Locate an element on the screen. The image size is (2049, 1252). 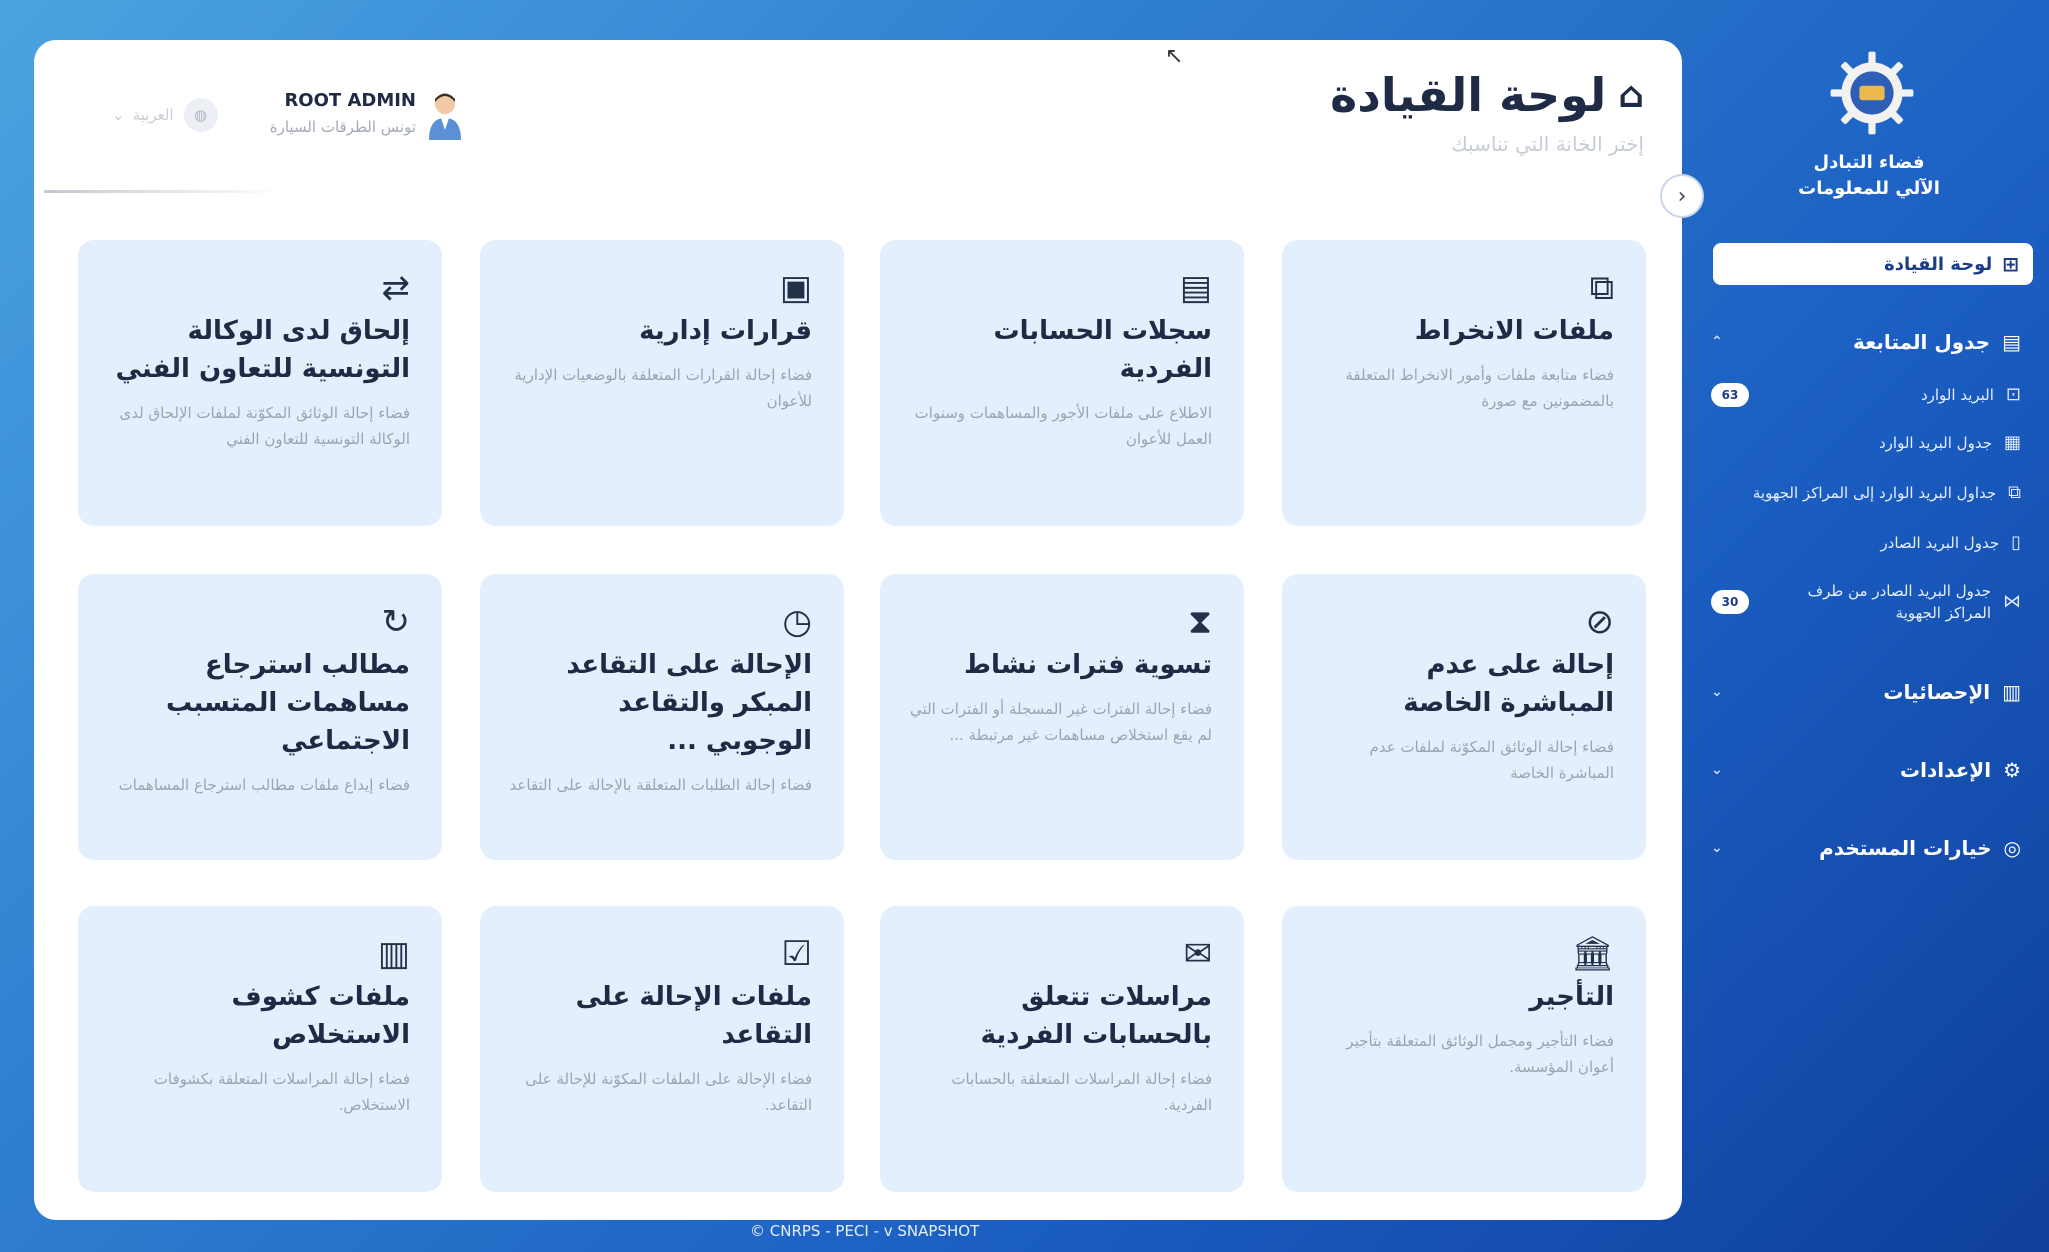
refresh-icon: ↻ is located at coordinates (396, 622).